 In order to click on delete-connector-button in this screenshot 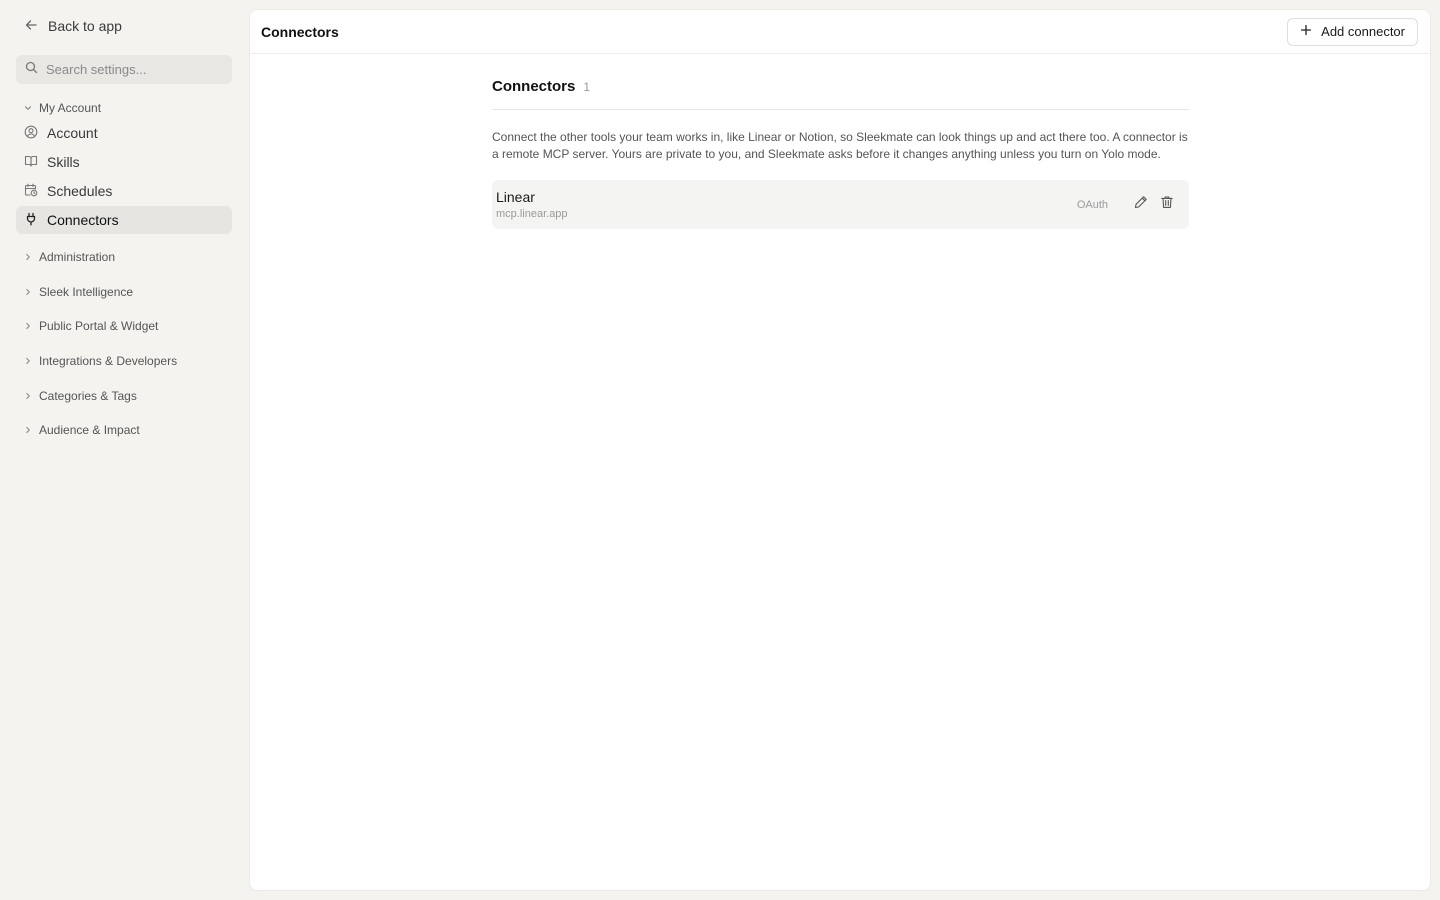, I will do `click(1167, 204)`.